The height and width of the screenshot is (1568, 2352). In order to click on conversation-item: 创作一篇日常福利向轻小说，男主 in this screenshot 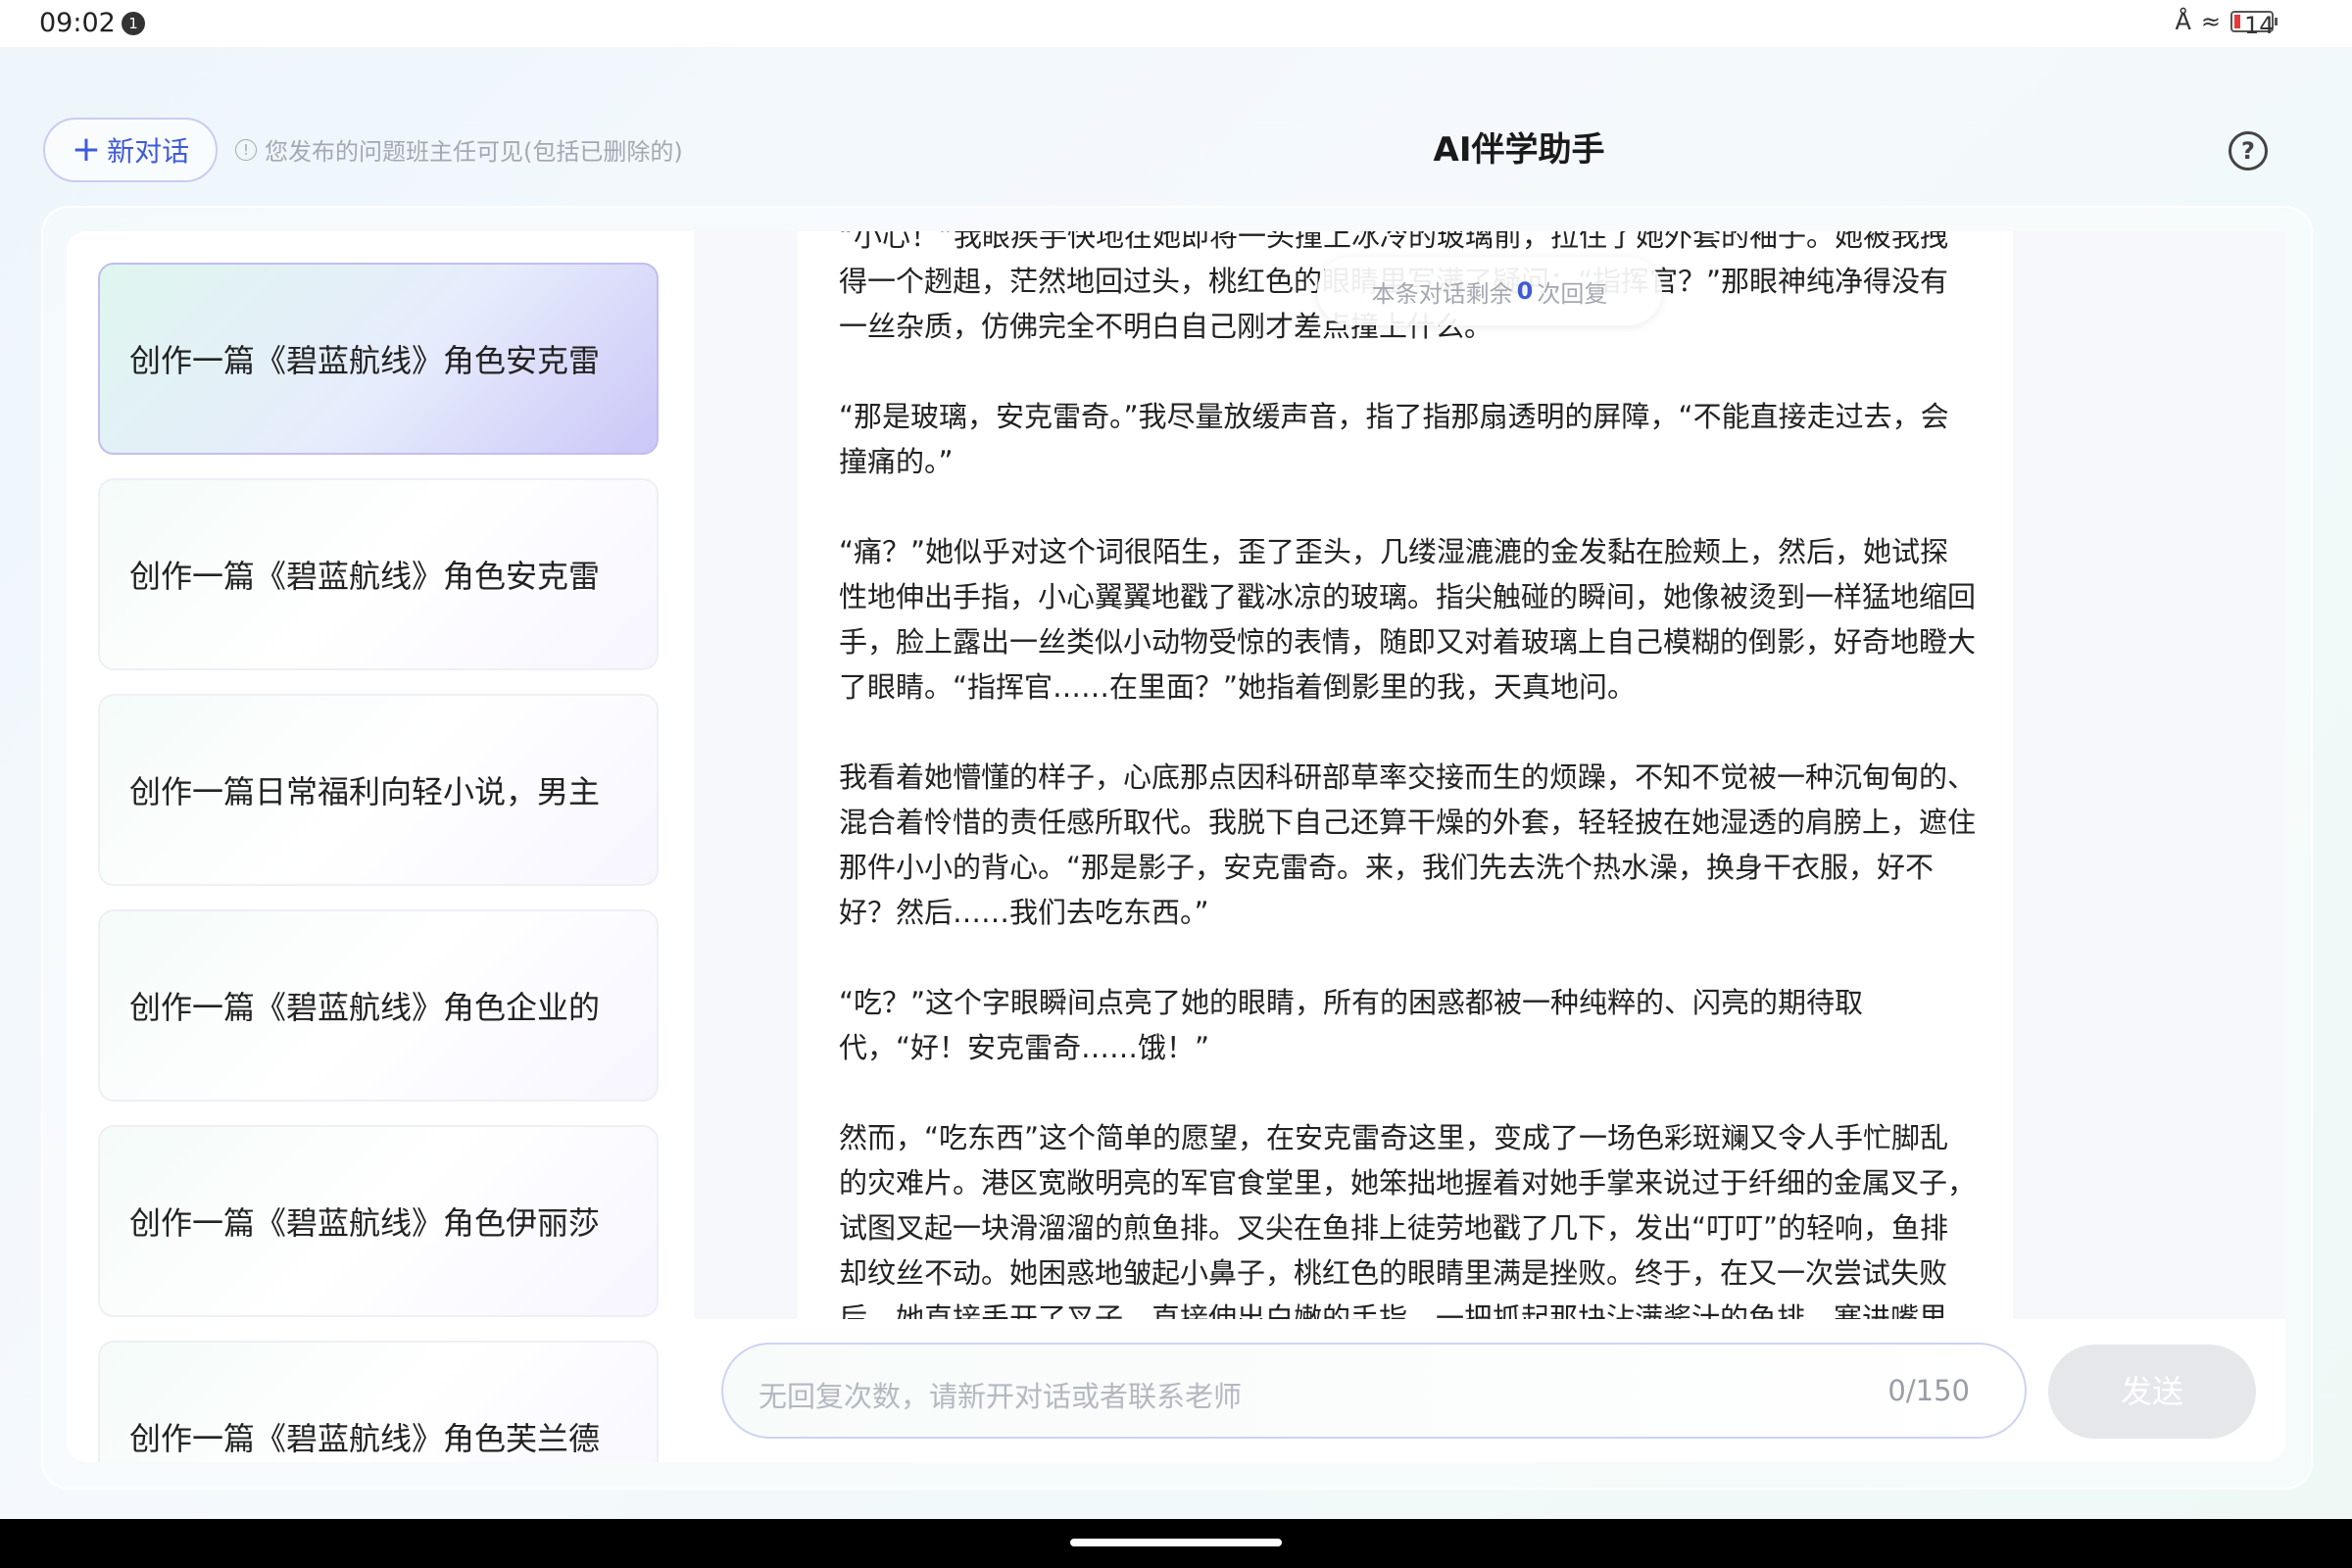, I will do `click(378, 790)`.